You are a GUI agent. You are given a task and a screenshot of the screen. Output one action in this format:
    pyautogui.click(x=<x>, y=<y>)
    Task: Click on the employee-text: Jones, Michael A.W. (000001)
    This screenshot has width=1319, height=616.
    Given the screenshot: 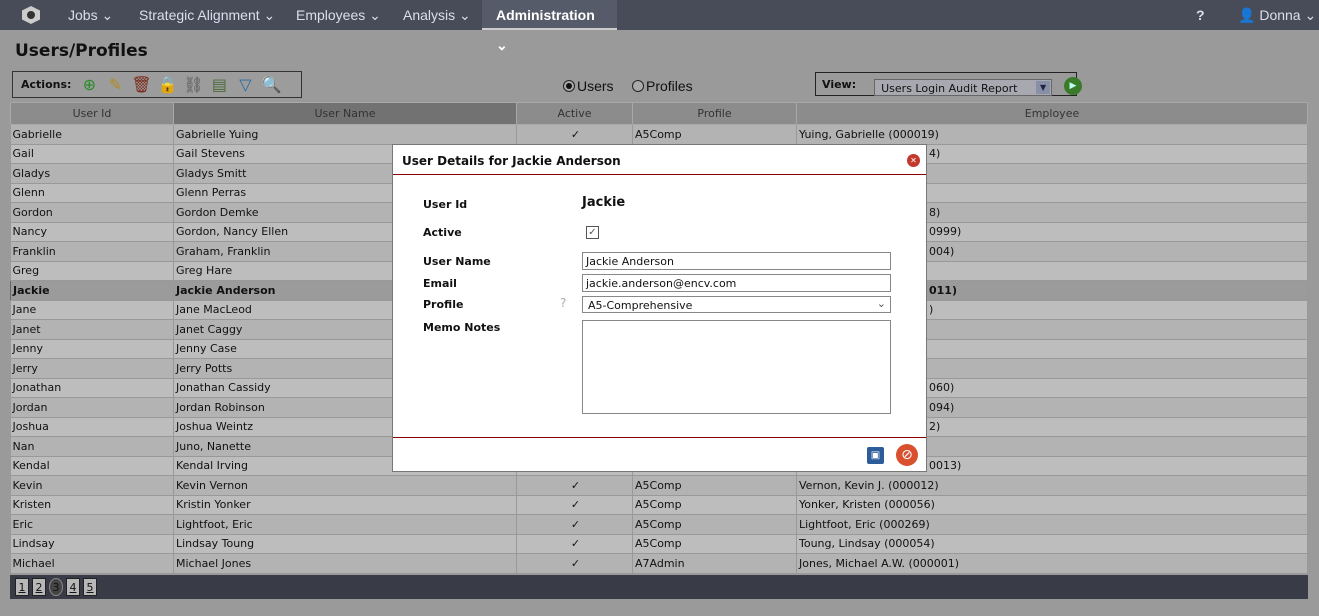 What is the action you would take?
    pyautogui.click(x=879, y=563)
    